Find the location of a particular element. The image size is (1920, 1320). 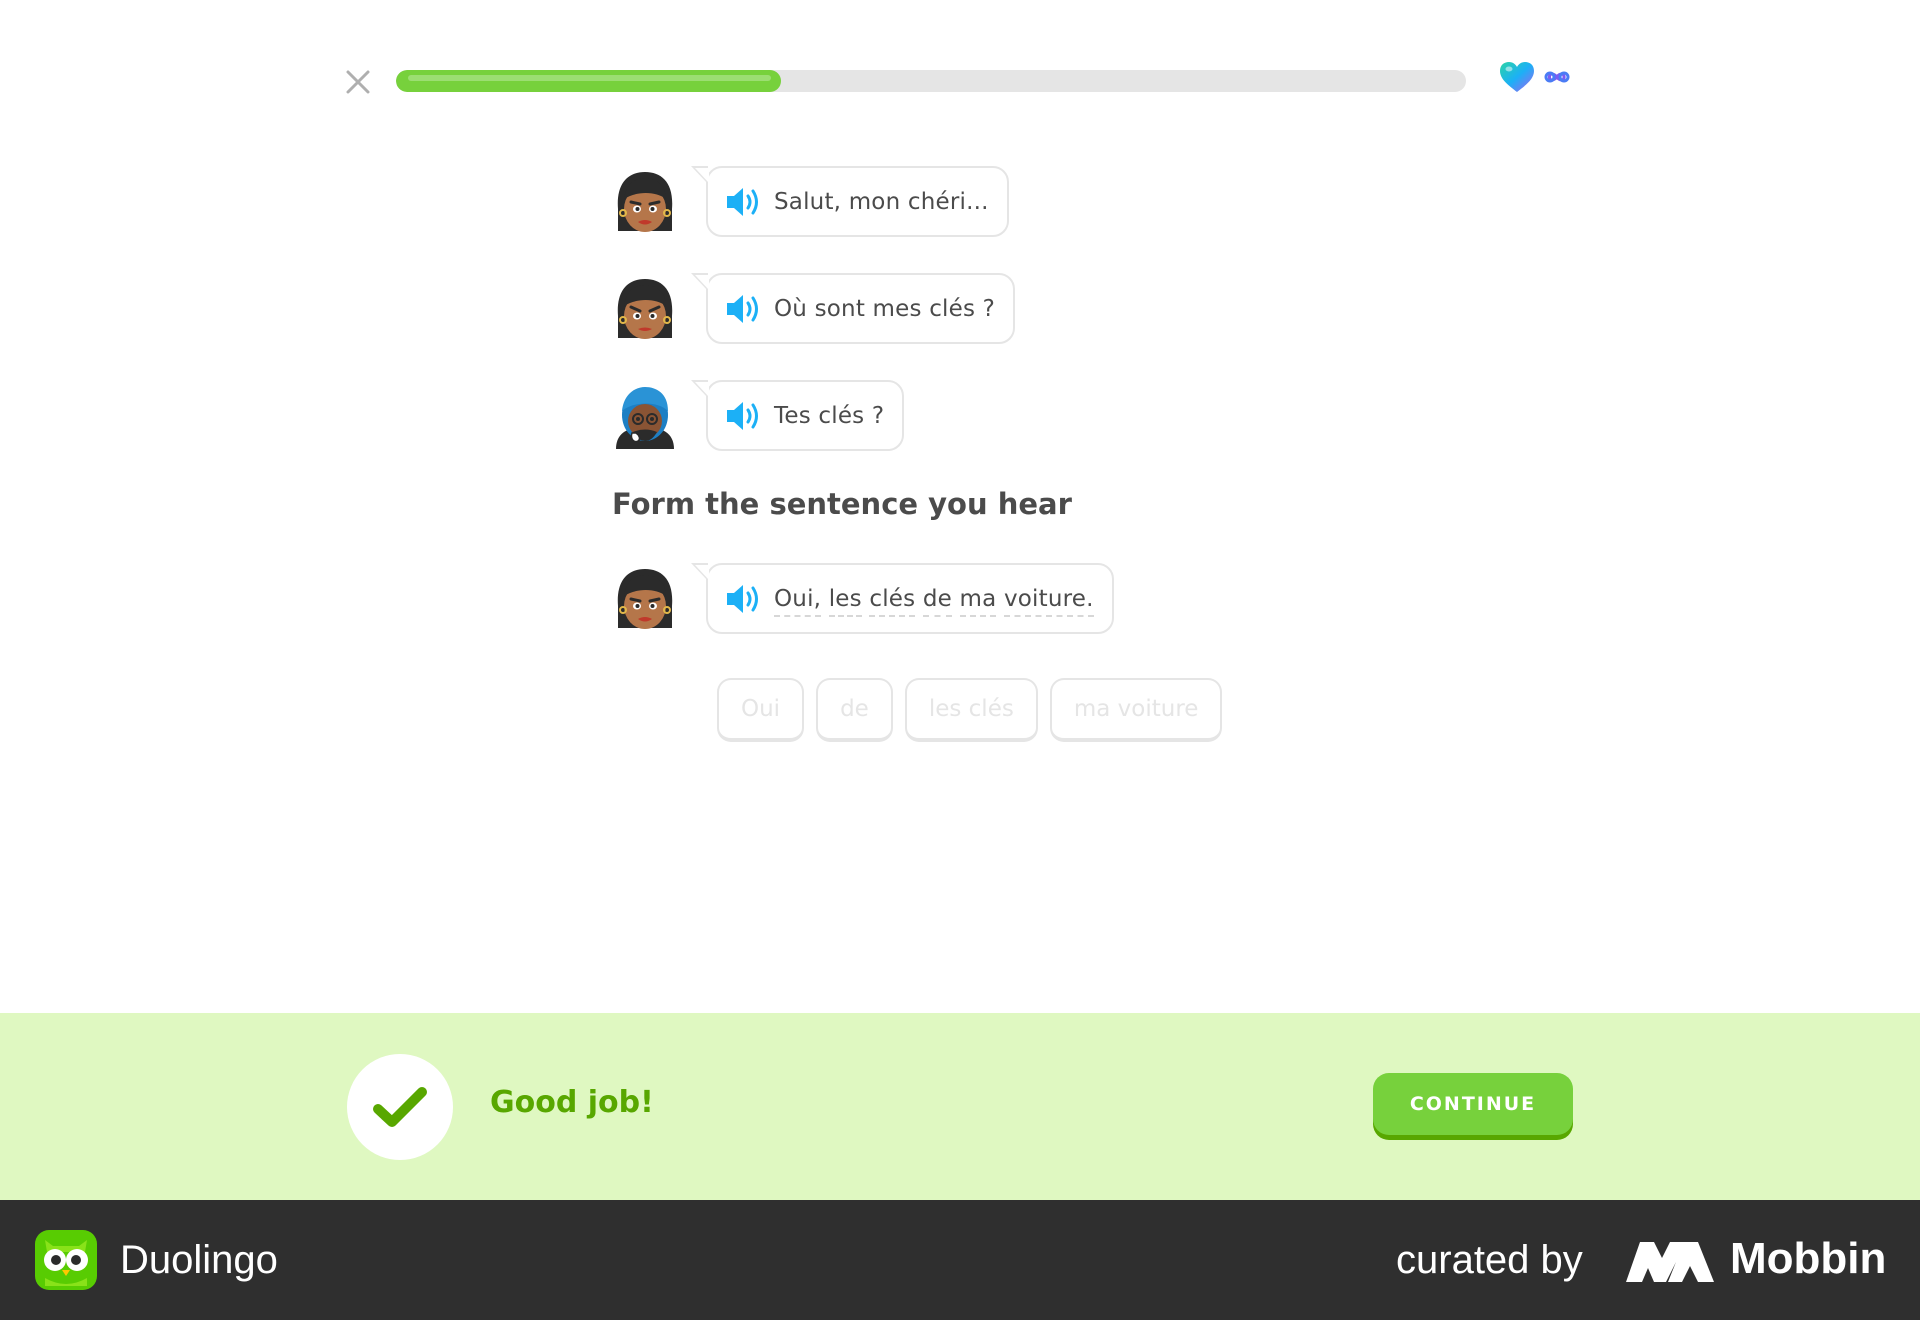

word-tile: les clés is located at coordinates (971, 710).